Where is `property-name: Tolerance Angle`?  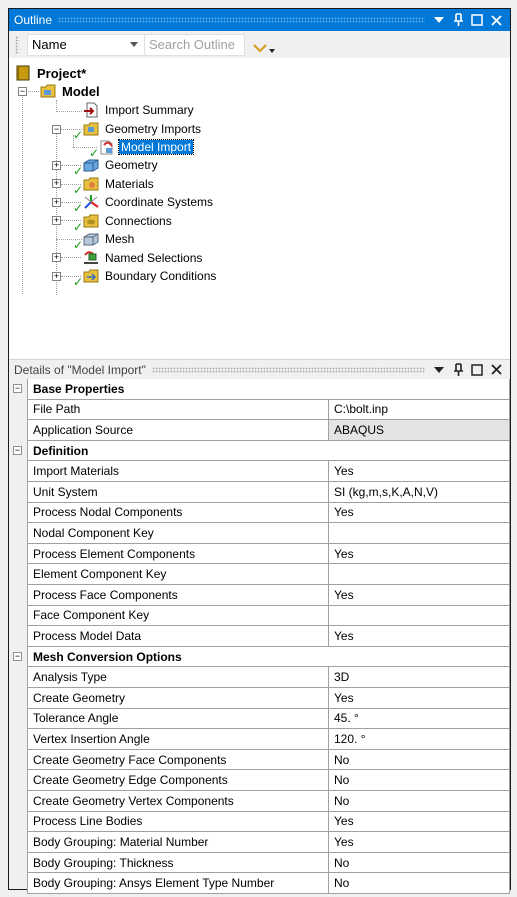 property-name: Tolerance Angle is located at coordinates (178, 719).